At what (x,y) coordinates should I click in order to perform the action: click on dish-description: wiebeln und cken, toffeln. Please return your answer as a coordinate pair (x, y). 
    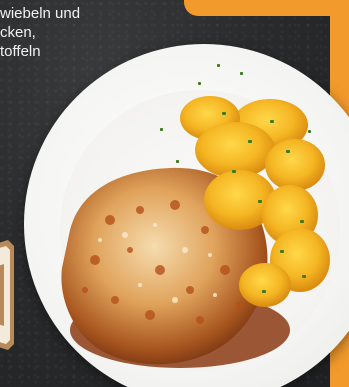
    Looking at the image, I should click on (87, 32).